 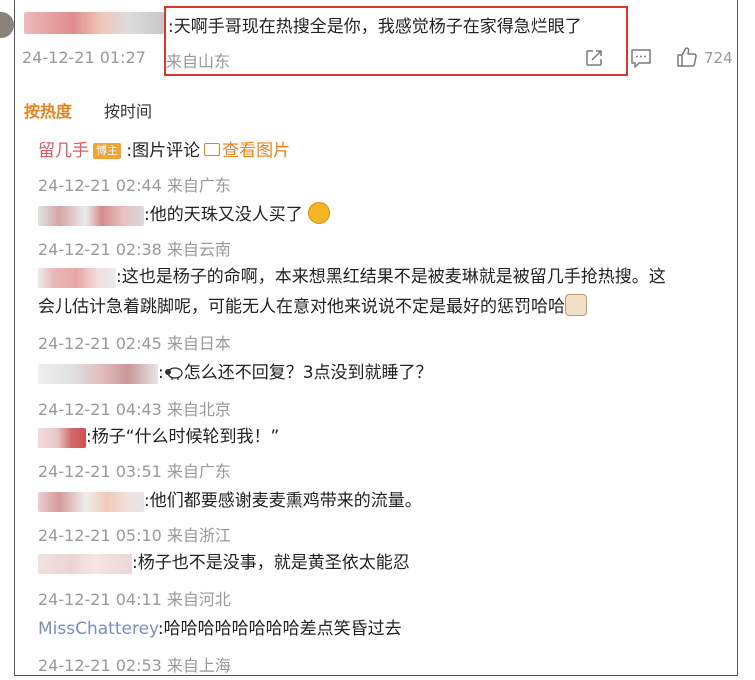 I want to click on reply-text: :杨子“什么时候轮到我！”, so click(x=183, y=437).